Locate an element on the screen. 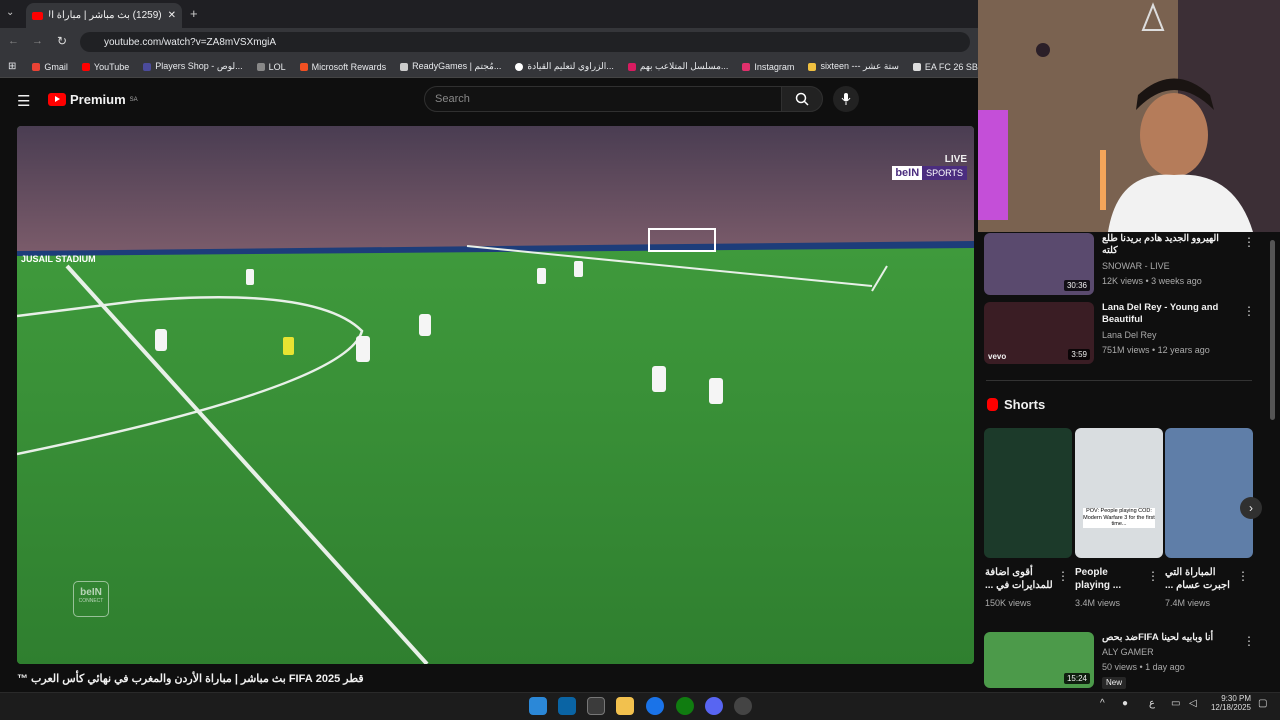 This screenshot has width=1280, height=720. channel-name: ALY GAMER is located at coordinates (1128, 652).